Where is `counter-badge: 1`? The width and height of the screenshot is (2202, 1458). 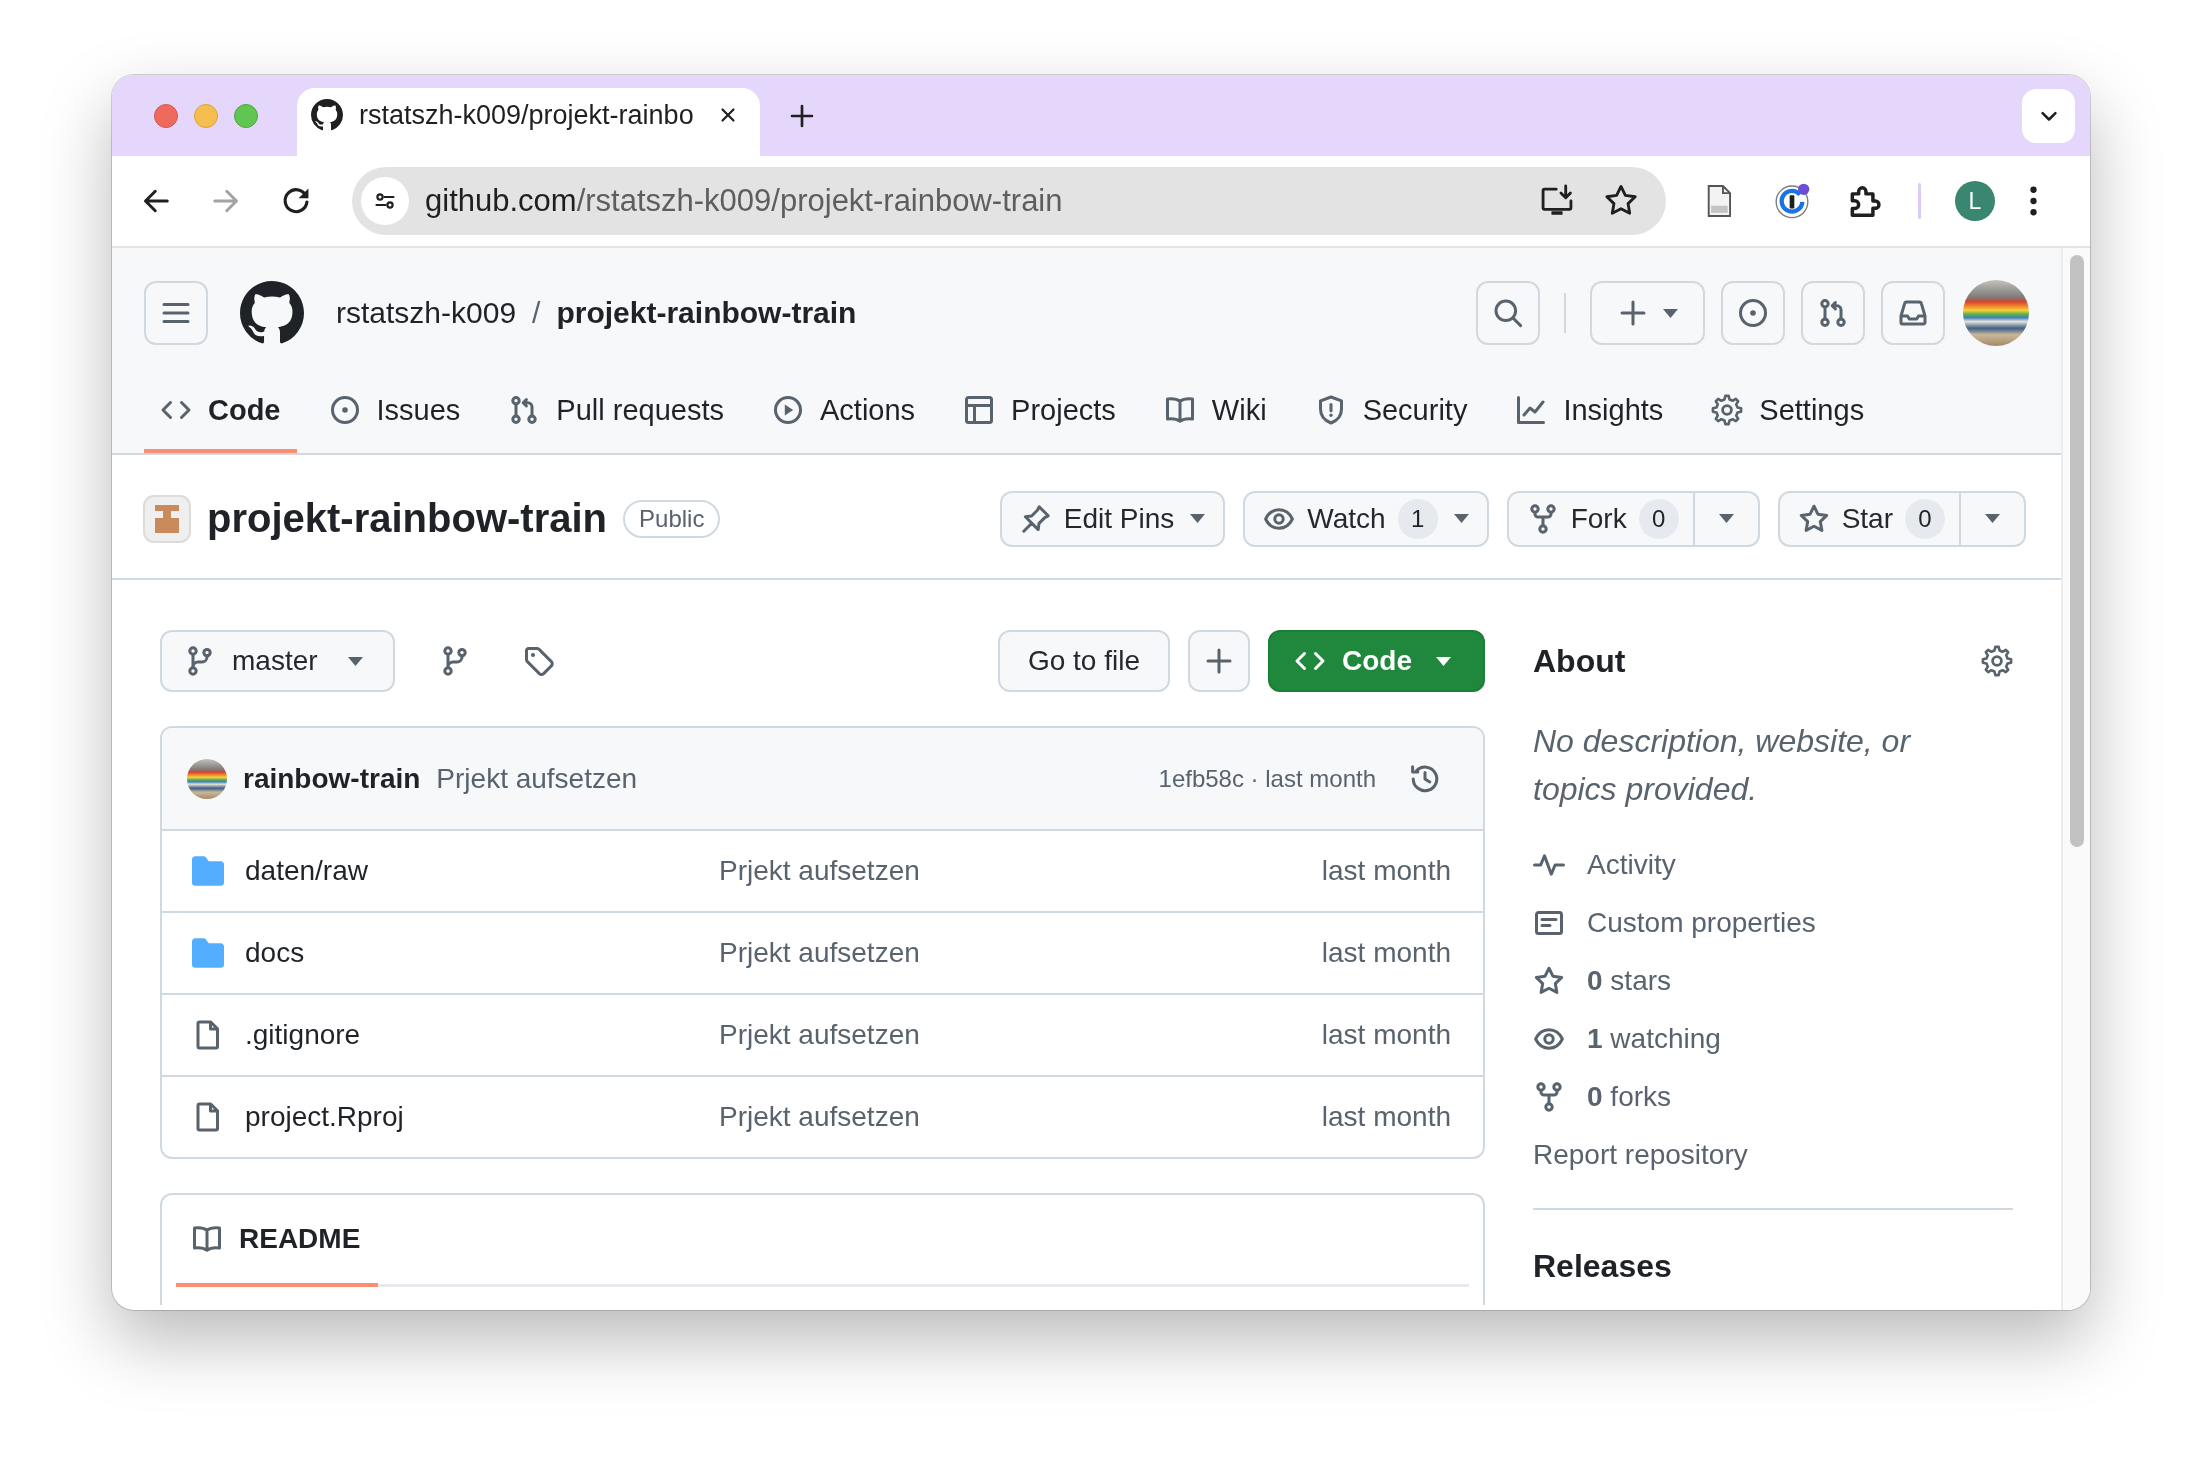 counter-badge: 1 is located at coordinates (1417, 518).